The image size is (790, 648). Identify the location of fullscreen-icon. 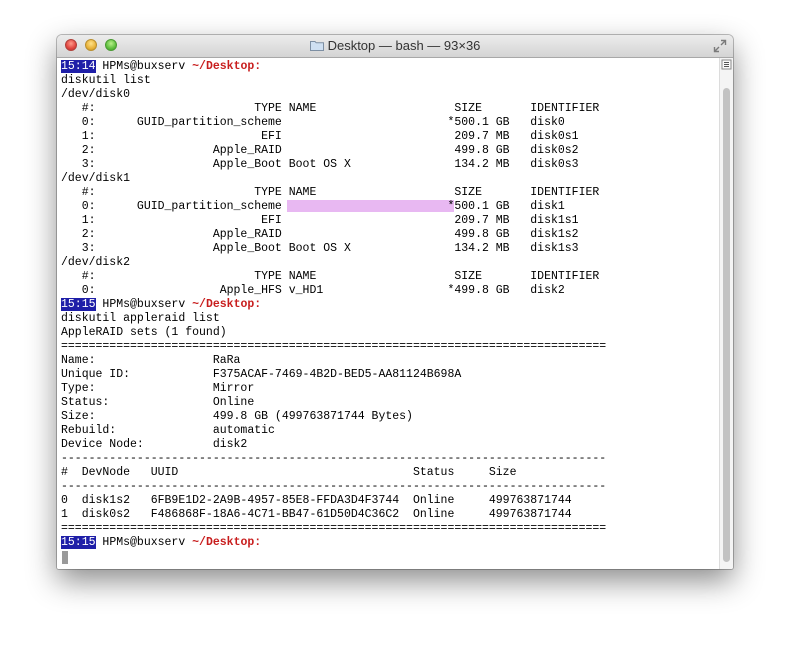
(720, 46).